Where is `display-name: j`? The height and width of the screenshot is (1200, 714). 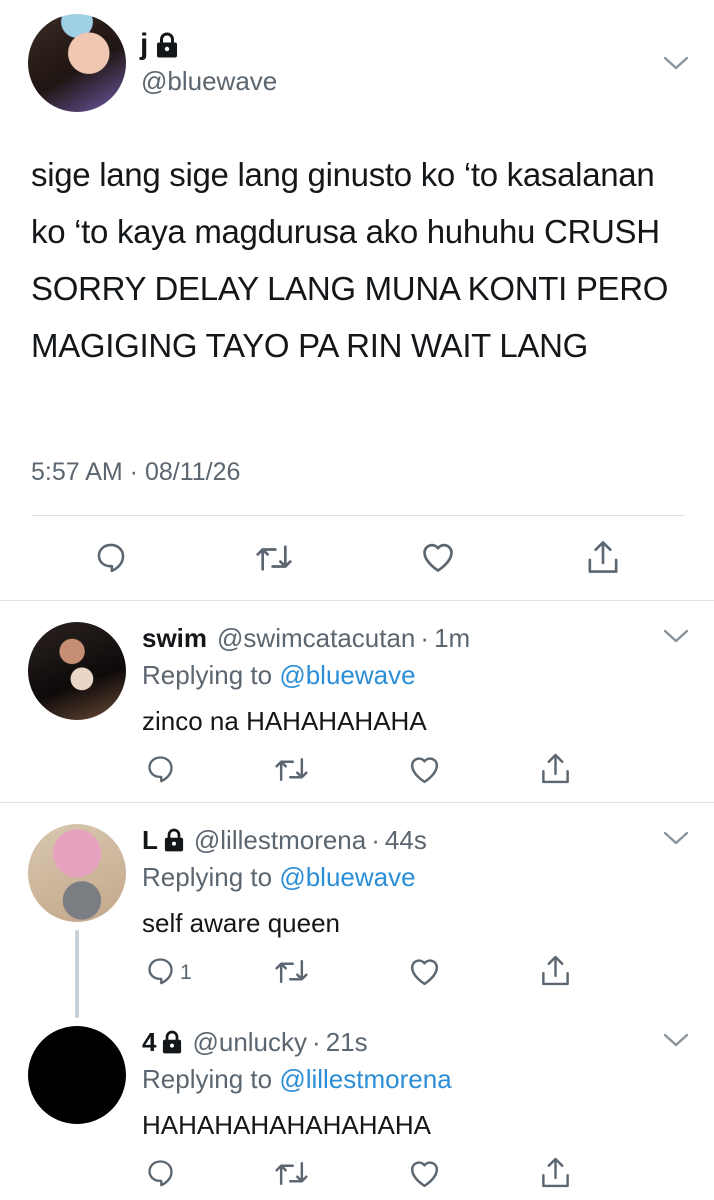
display-name: j is located at coordinates (159, 45).